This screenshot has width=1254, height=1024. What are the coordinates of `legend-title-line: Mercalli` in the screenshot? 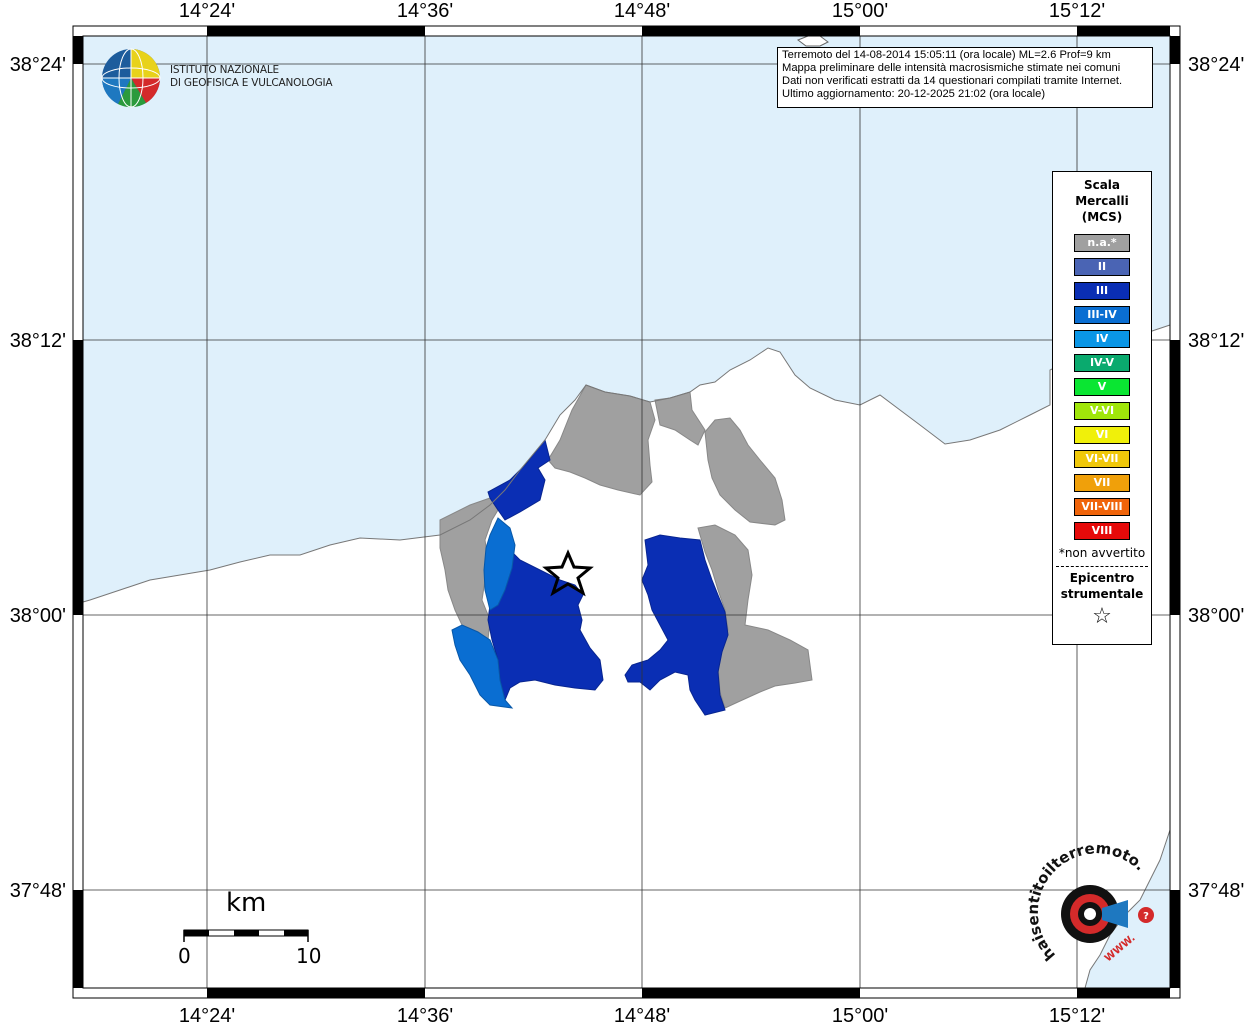 It's located at (1102, 201).